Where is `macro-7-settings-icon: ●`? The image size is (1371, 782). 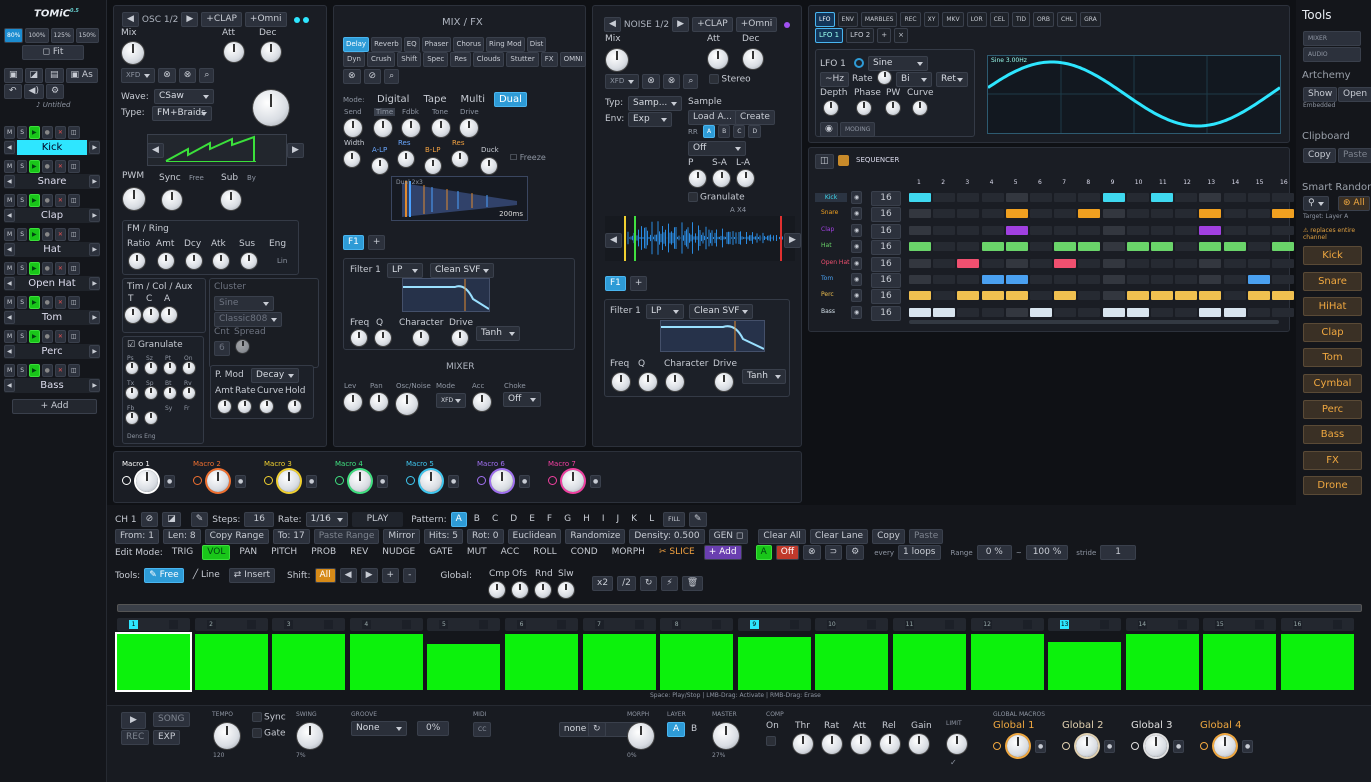
macro-7-settings-icon: ● is located at coordinates (595, 481).